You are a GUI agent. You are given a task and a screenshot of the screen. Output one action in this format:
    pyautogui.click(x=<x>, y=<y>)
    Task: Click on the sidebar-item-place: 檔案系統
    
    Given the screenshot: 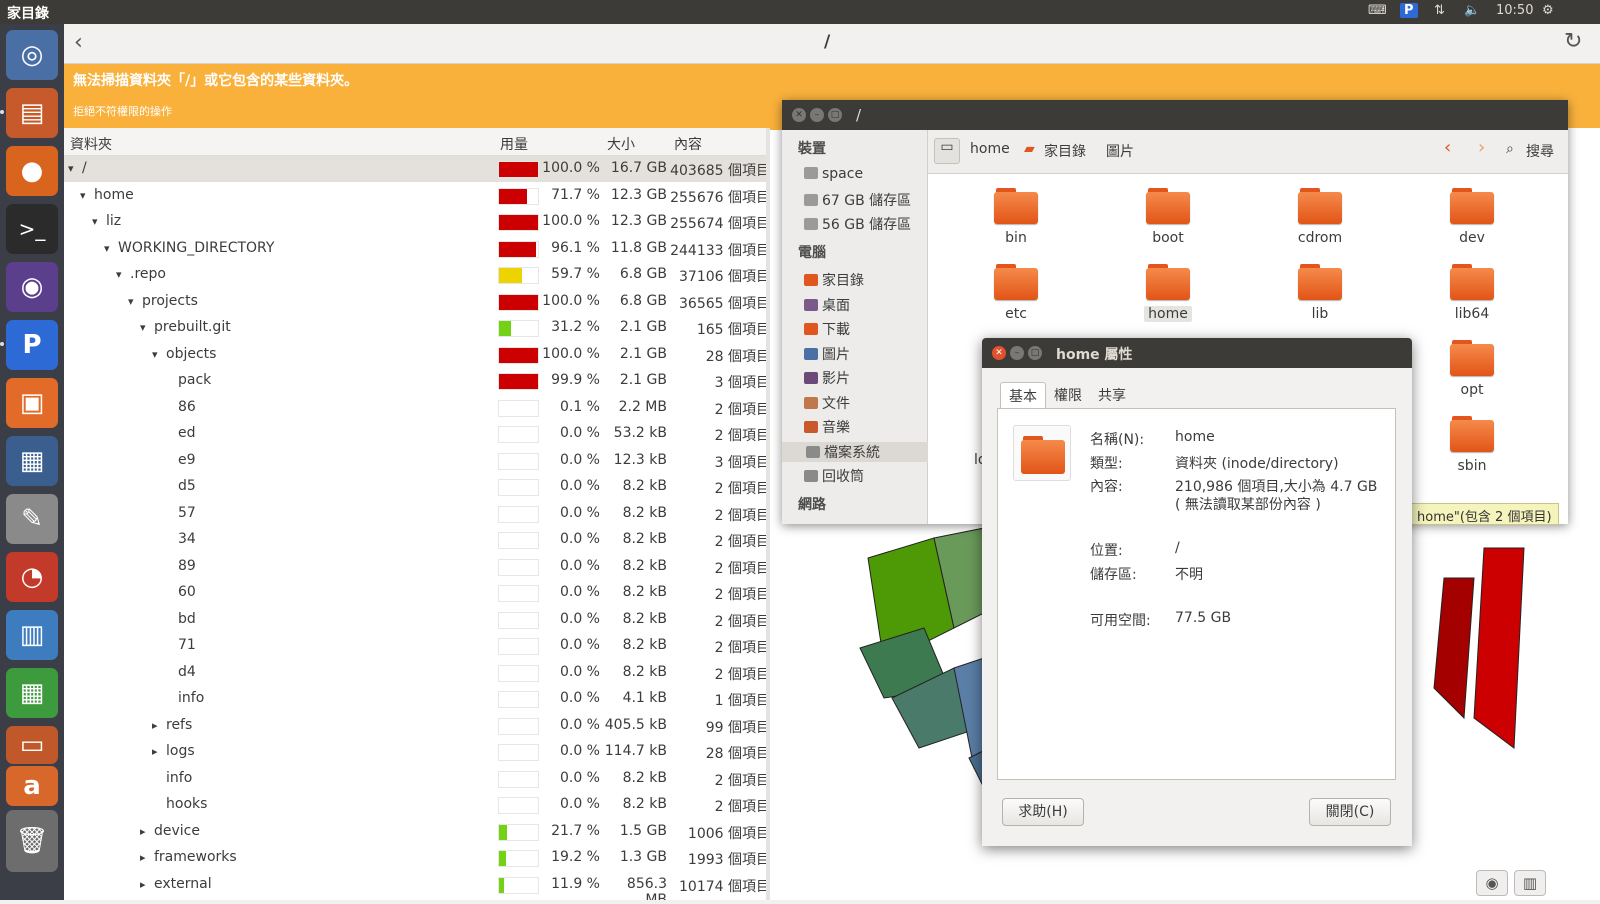 What is the action you would take?
    pyautogui.click(x=855, y=451)
    